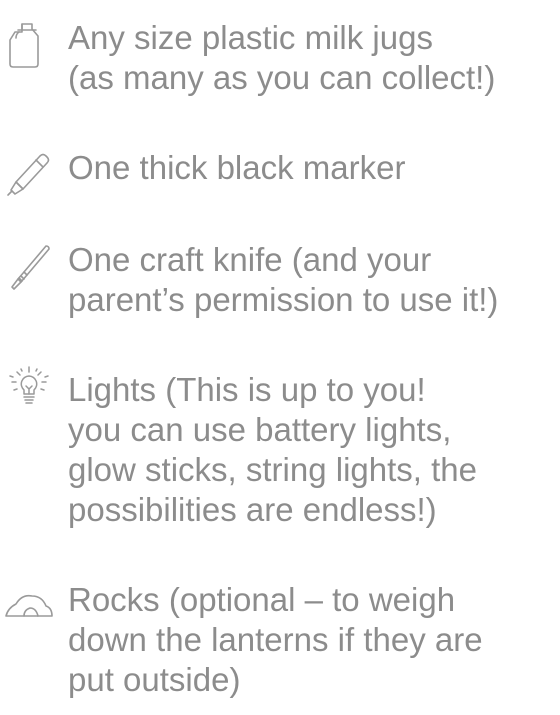 This screenshot has width=560, height=715. Describe the element at coordinates (250, 259) in the screenshot. I see `supply-line: One craft knife (and your` at that location.